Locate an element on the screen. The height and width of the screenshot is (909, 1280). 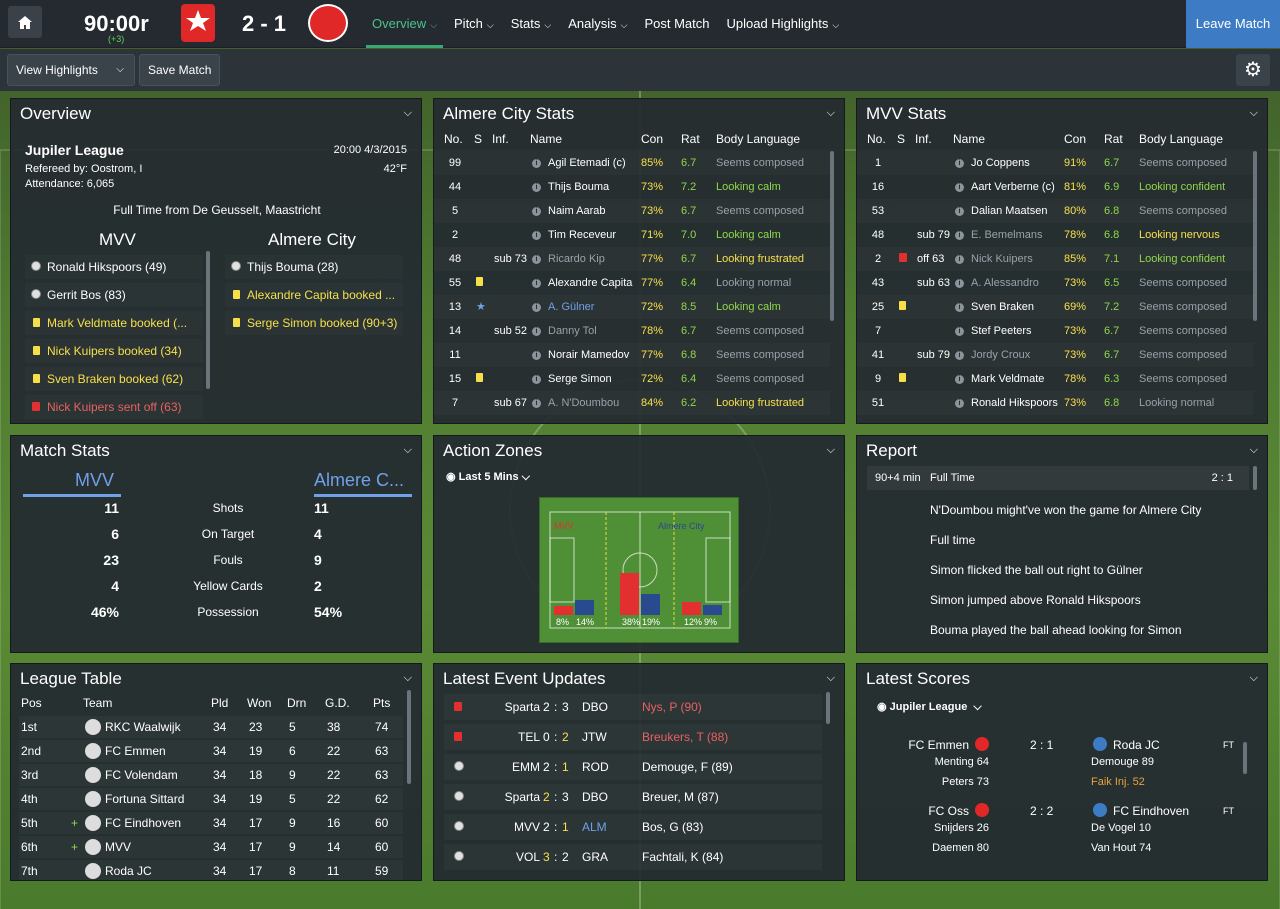
player-name: Naim Aarab is located at coordinates (576, 211).